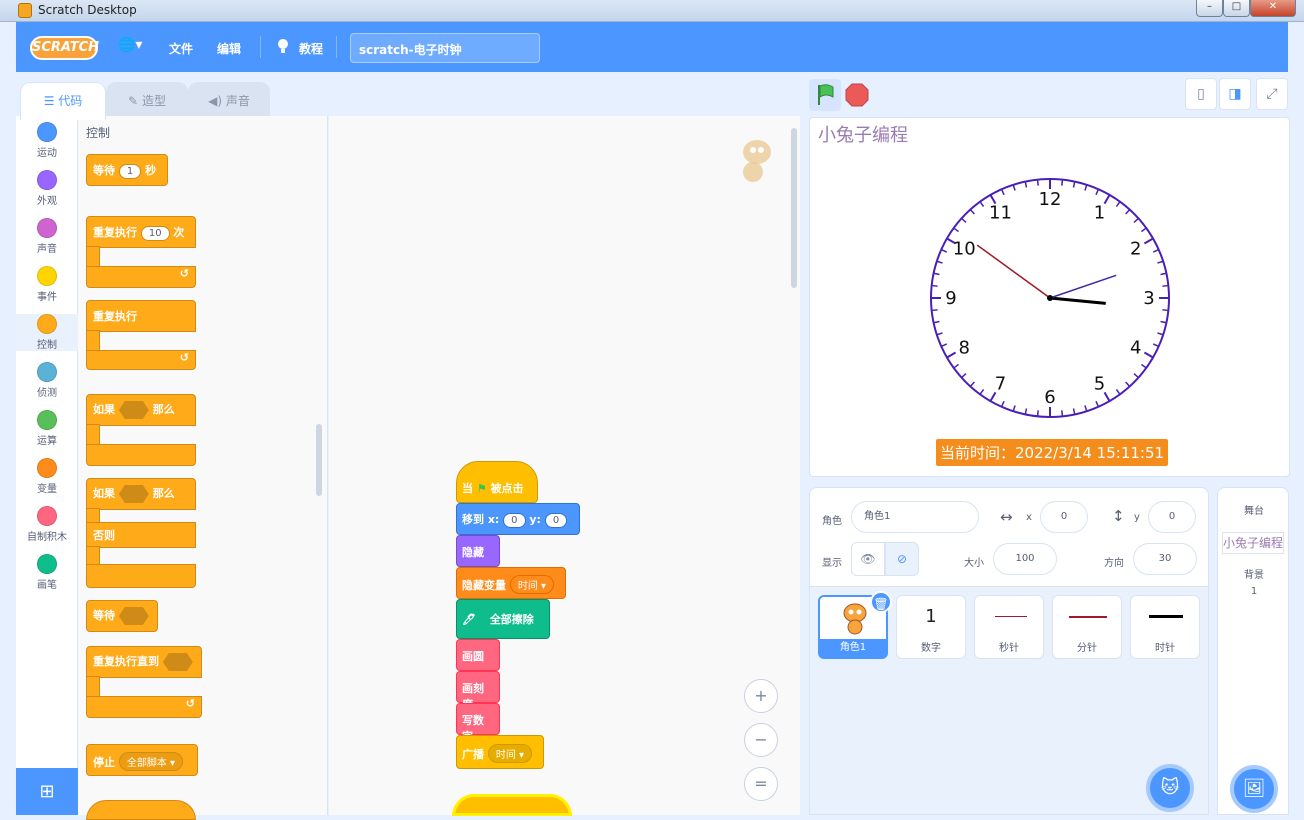 The width and height of the screenshot is (1304, 820). What do you see at coordinates (47, 332) in the screenshot?
I see `category-4: 控制` at bounding box center [47, 332].